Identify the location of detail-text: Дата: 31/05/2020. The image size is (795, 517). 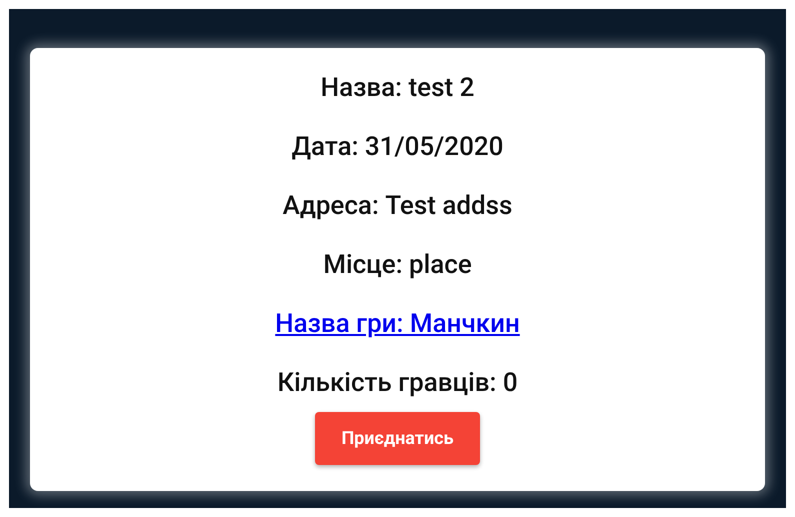
(398, 147).